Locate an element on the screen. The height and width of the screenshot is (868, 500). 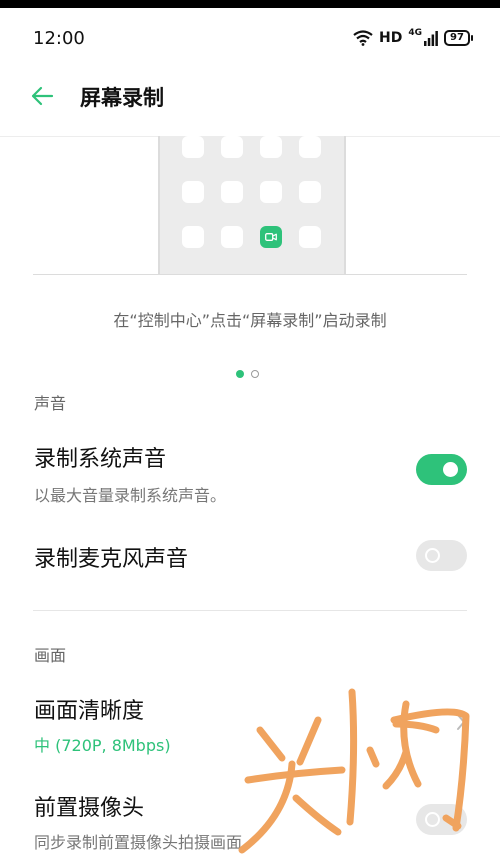
signal-icon is located at coordinates (431, 38).